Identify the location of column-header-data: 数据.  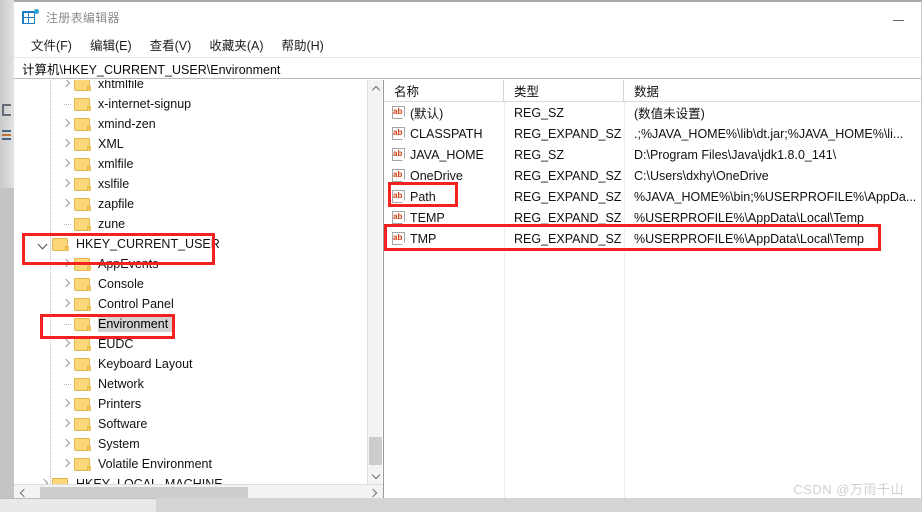
(772, 90).